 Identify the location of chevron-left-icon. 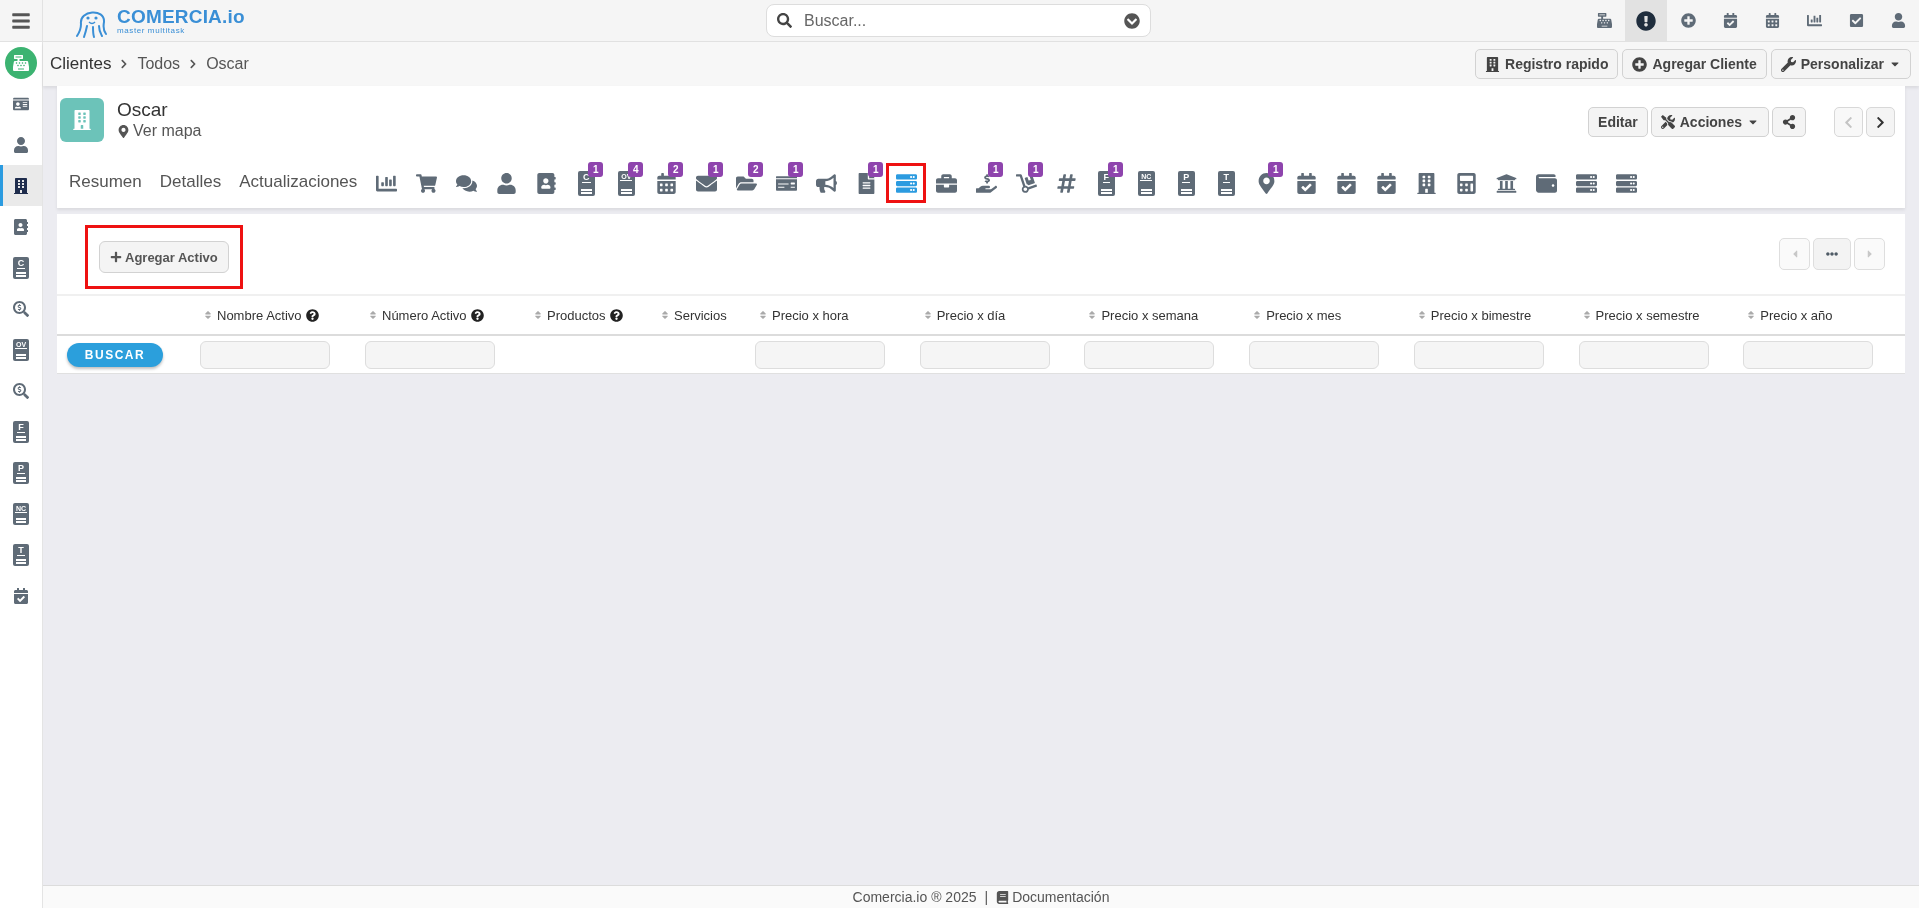
(1848, 122).